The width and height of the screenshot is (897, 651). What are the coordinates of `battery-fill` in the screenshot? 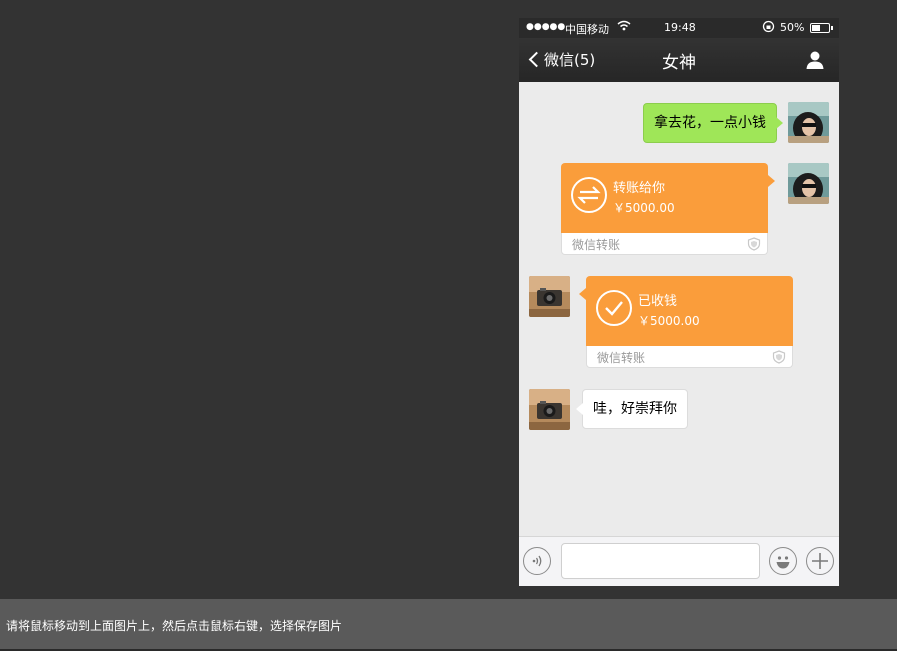 It's located at (816, 28).